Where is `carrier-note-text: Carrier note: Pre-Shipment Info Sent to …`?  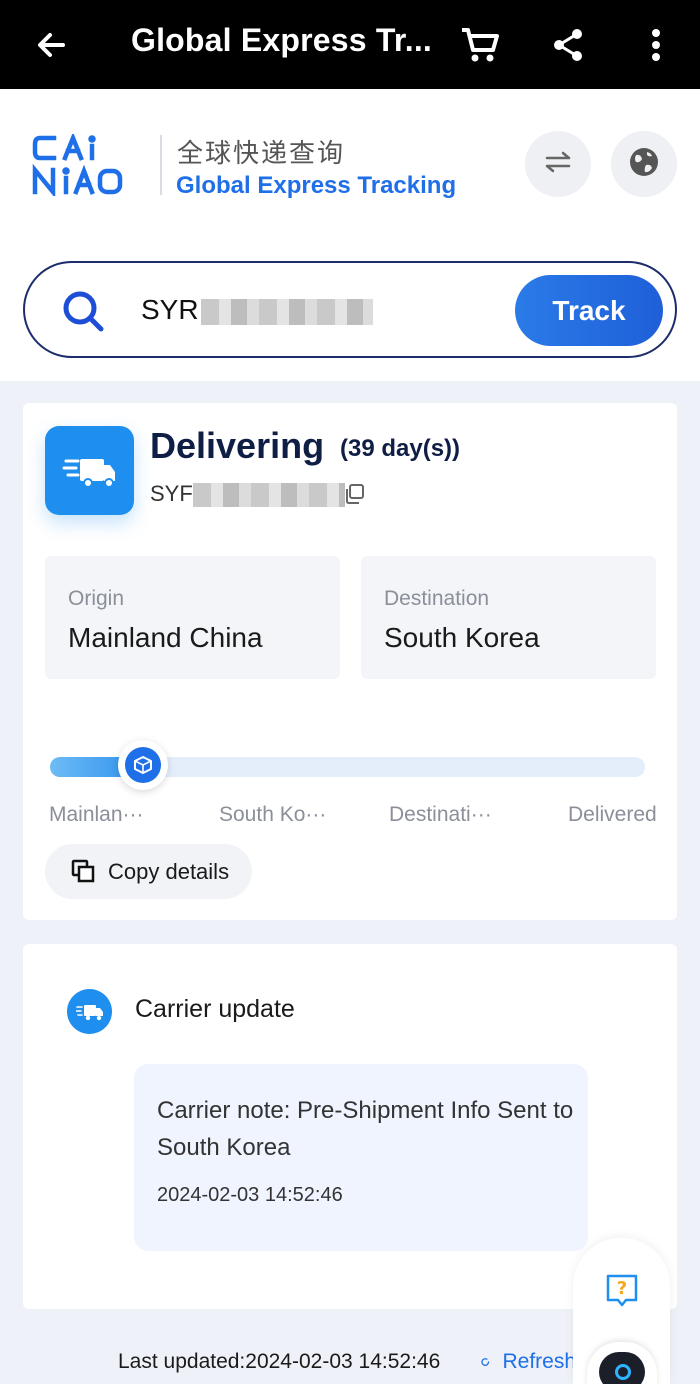
carrier-note-text: Carrier note: Pre-Shipment Info Sent to … is located at coordinates (365, 1129).